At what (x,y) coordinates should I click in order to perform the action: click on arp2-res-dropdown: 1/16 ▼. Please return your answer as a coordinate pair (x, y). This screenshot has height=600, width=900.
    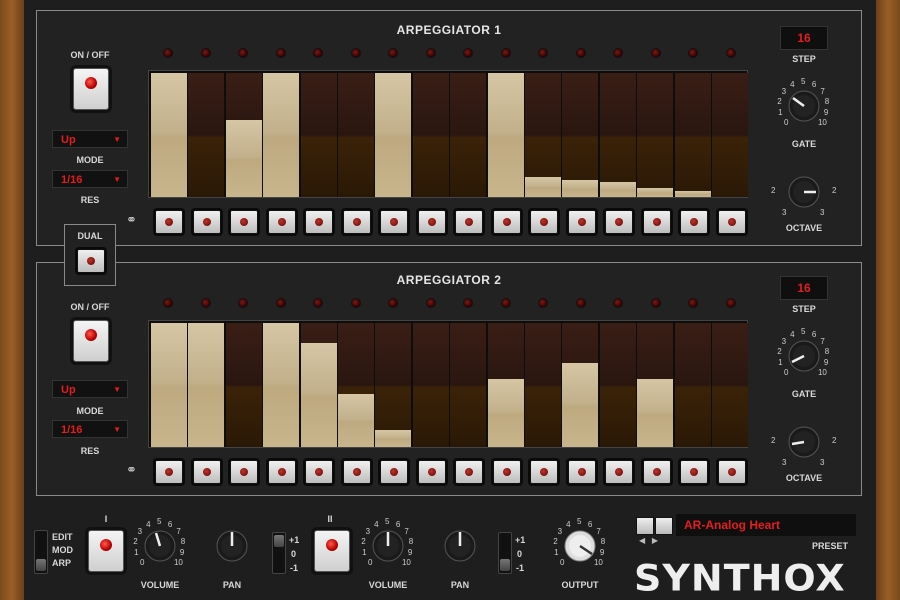
    Looking at the image, I should click on (90, 429).